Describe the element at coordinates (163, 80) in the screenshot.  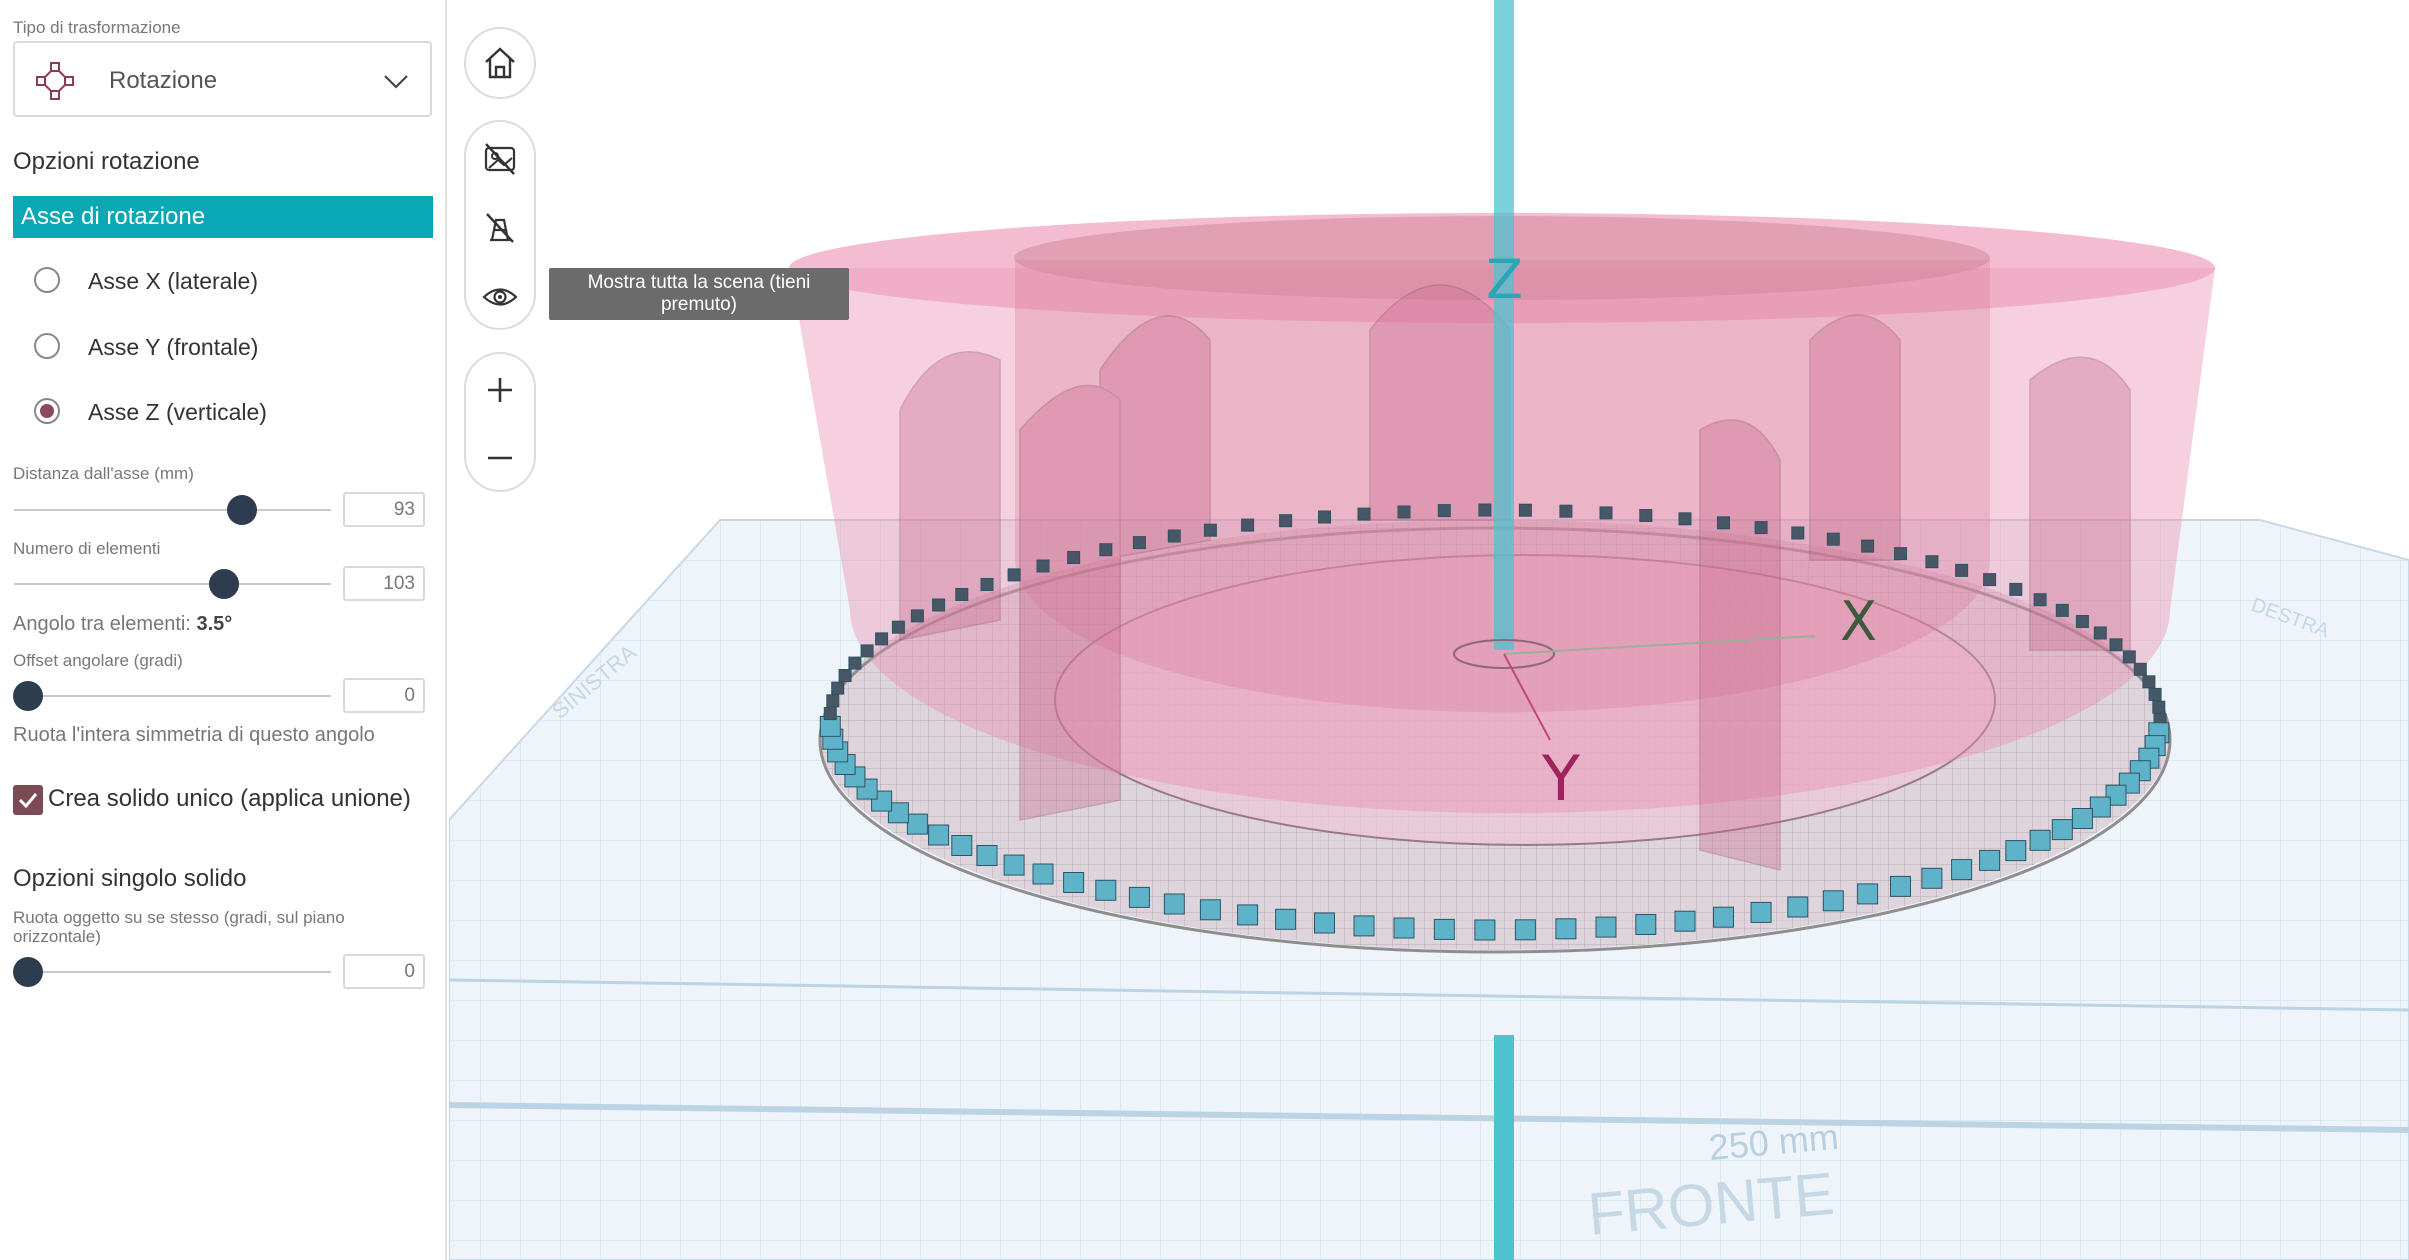
I see `transform-select-value: Rotazione` at that location.